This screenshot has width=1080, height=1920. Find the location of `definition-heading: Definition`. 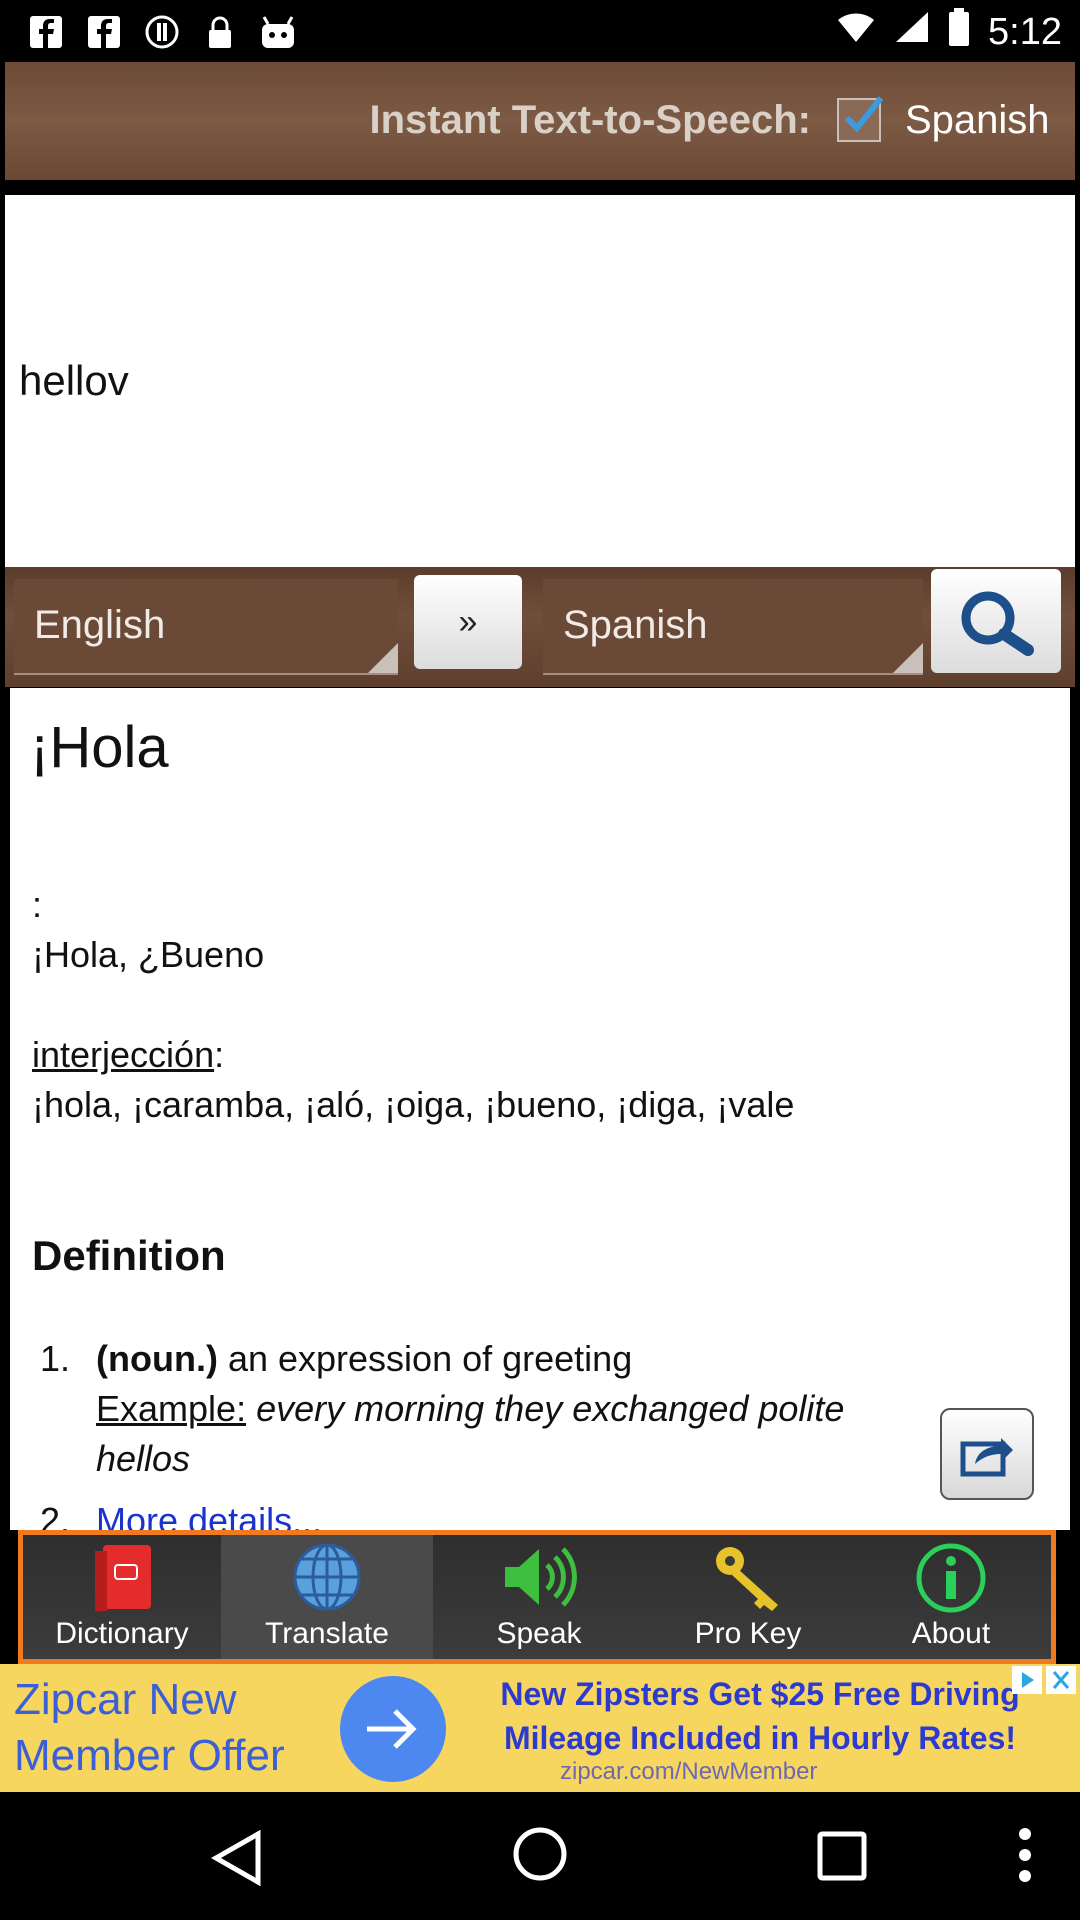

definition-heading: Definition is located at coordinates (129, 1255).